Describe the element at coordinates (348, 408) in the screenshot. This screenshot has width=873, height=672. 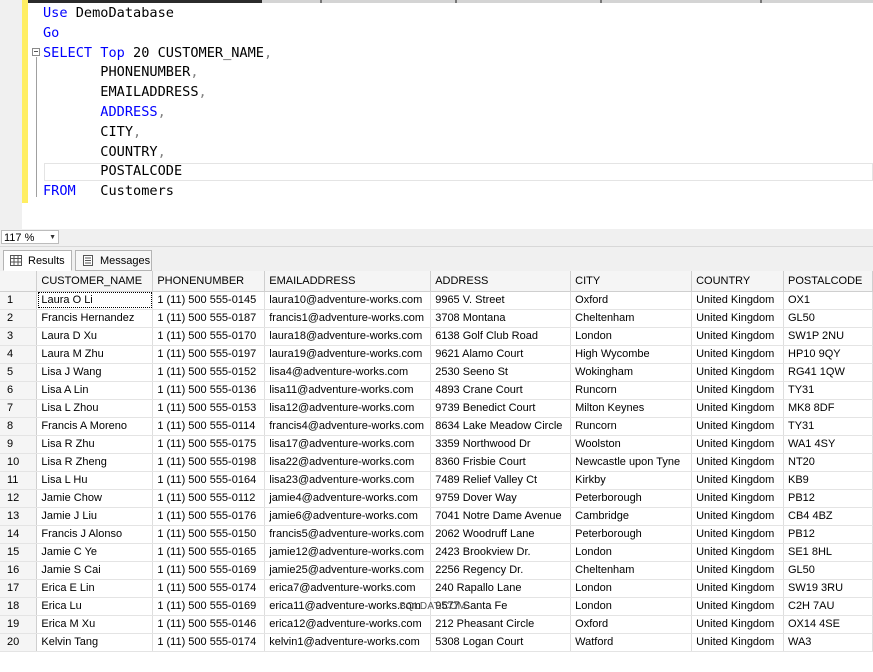
I see `table-cell: lisa12@adventure-works.com` at that location.